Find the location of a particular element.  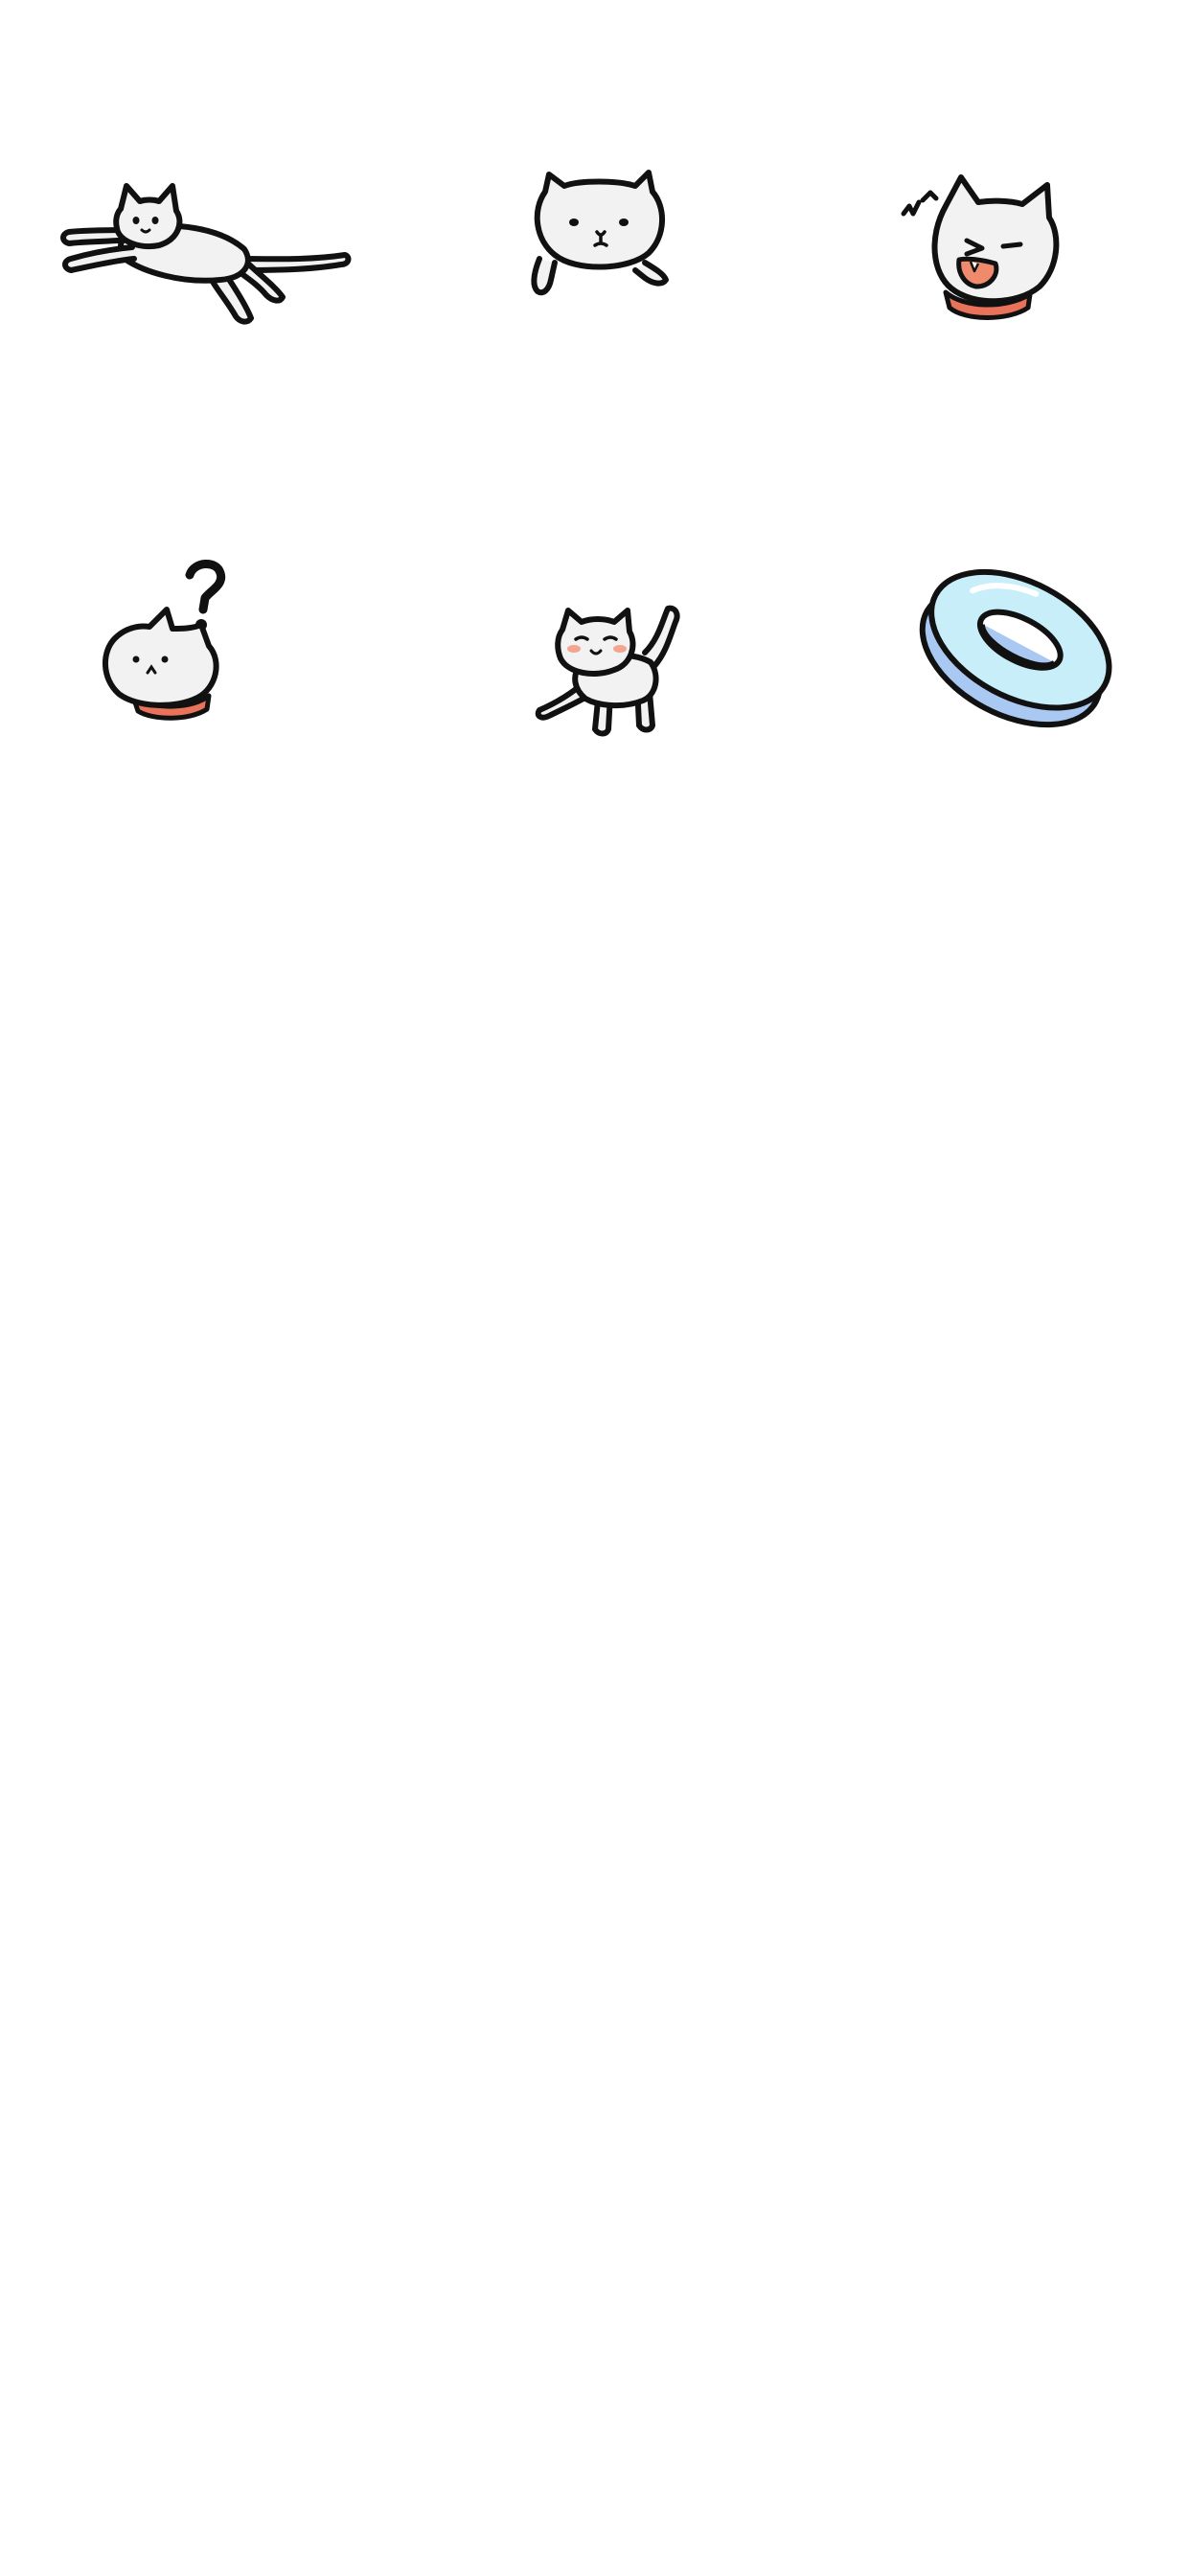

yelling-cat-icon is located at coordinates (984, 244).